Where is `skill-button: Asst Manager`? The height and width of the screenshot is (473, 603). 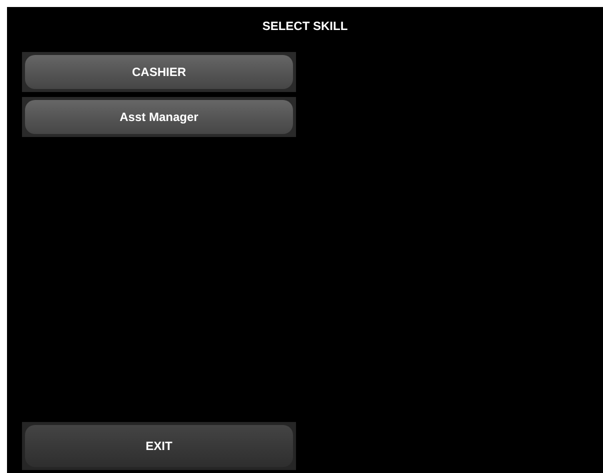 skill-button: Asst Manager is located at coordinates (159, 117).